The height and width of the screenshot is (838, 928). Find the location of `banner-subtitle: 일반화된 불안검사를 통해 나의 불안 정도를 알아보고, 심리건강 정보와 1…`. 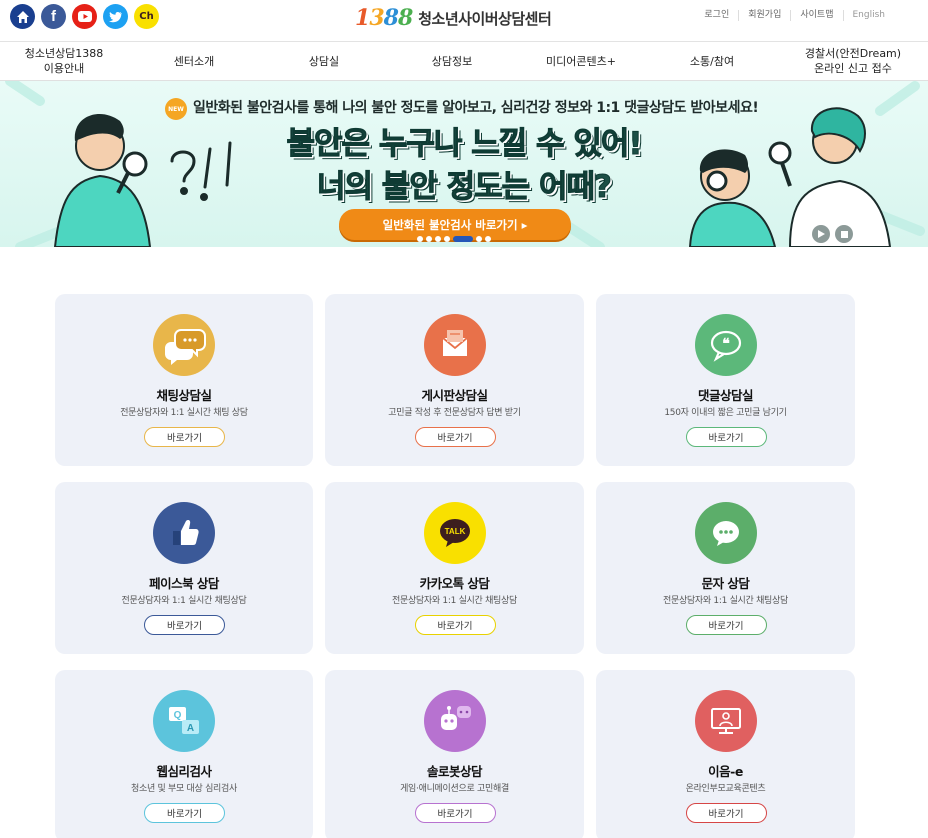

banner-subtitle: 일반화된 불안검사를 통해 나의 불안 정도를 알아보고, 심리건강 정보와 1… is located at coordinates (476, 108).